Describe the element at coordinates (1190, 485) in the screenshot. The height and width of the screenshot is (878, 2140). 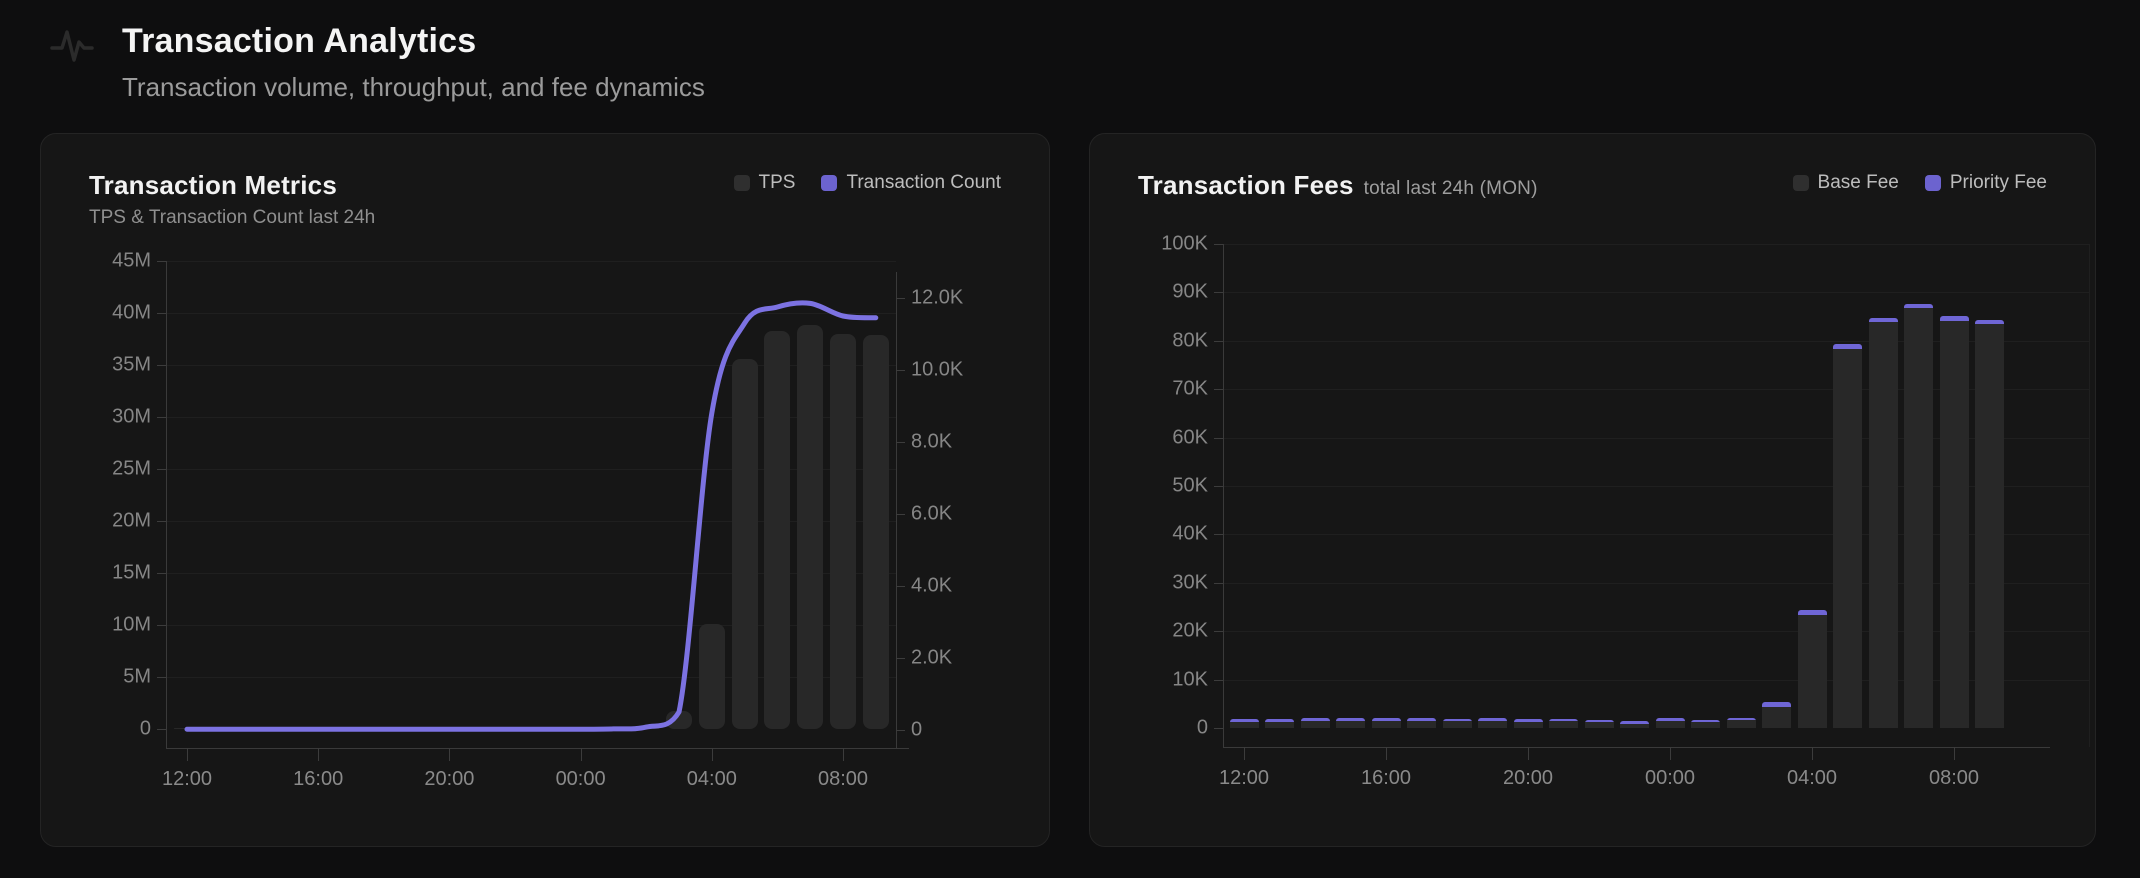
I see `y-axis-tick-label: 50K` at that location.